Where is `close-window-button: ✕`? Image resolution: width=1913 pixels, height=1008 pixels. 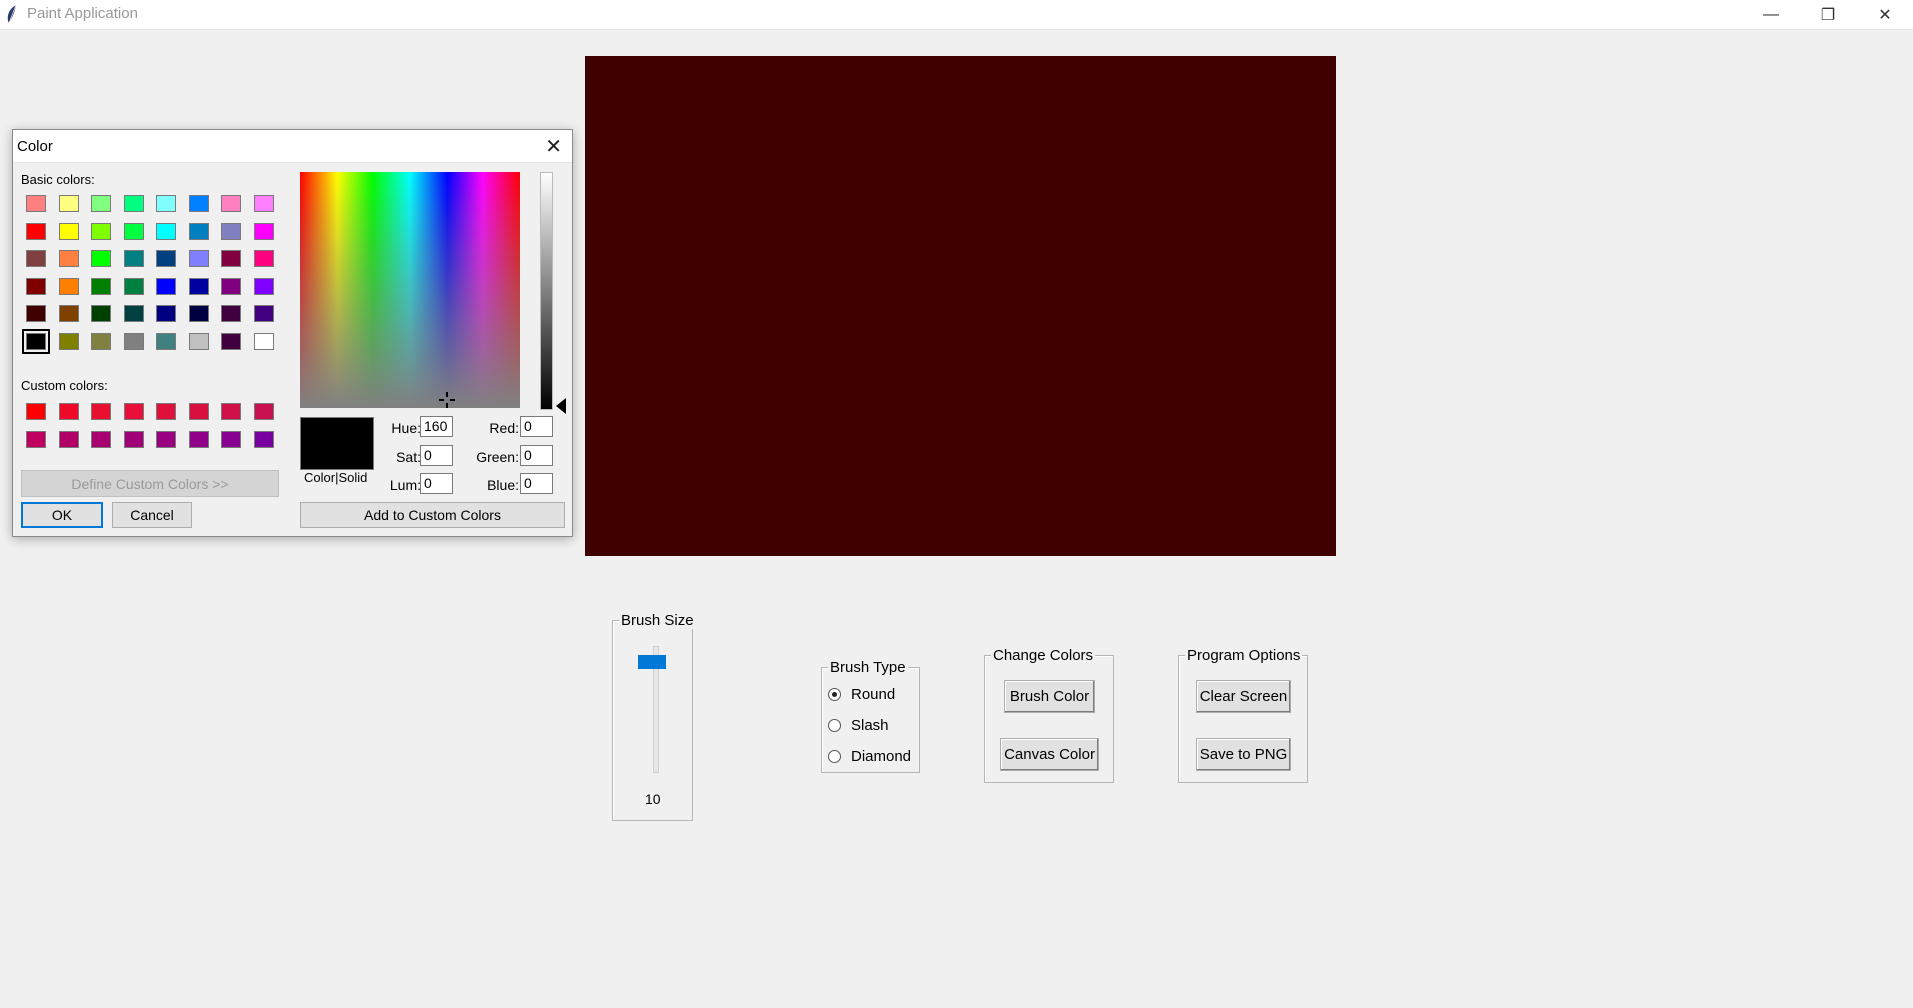
close-window-button: ✕ is located at coordinates (1885, 14).